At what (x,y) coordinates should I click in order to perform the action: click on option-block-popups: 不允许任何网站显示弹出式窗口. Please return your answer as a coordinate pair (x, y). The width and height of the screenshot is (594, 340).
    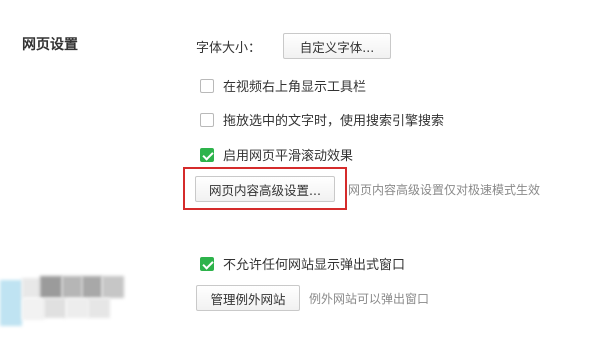
    Looking at the image, I should click on (302, 263).